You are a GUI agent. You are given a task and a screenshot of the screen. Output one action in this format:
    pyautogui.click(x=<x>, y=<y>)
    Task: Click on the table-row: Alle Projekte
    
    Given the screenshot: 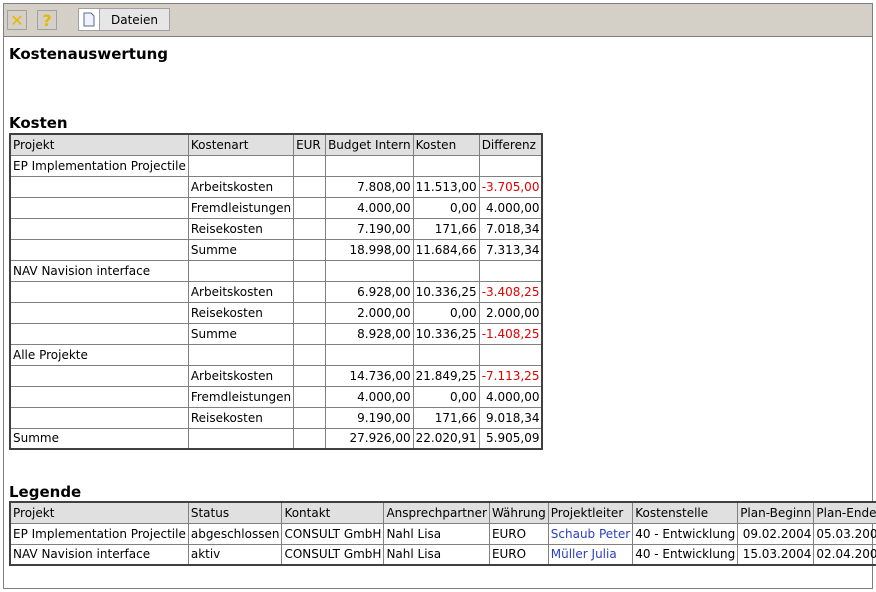 What is the action you would take?
    pyautogui.click(x=276, y=354)
    